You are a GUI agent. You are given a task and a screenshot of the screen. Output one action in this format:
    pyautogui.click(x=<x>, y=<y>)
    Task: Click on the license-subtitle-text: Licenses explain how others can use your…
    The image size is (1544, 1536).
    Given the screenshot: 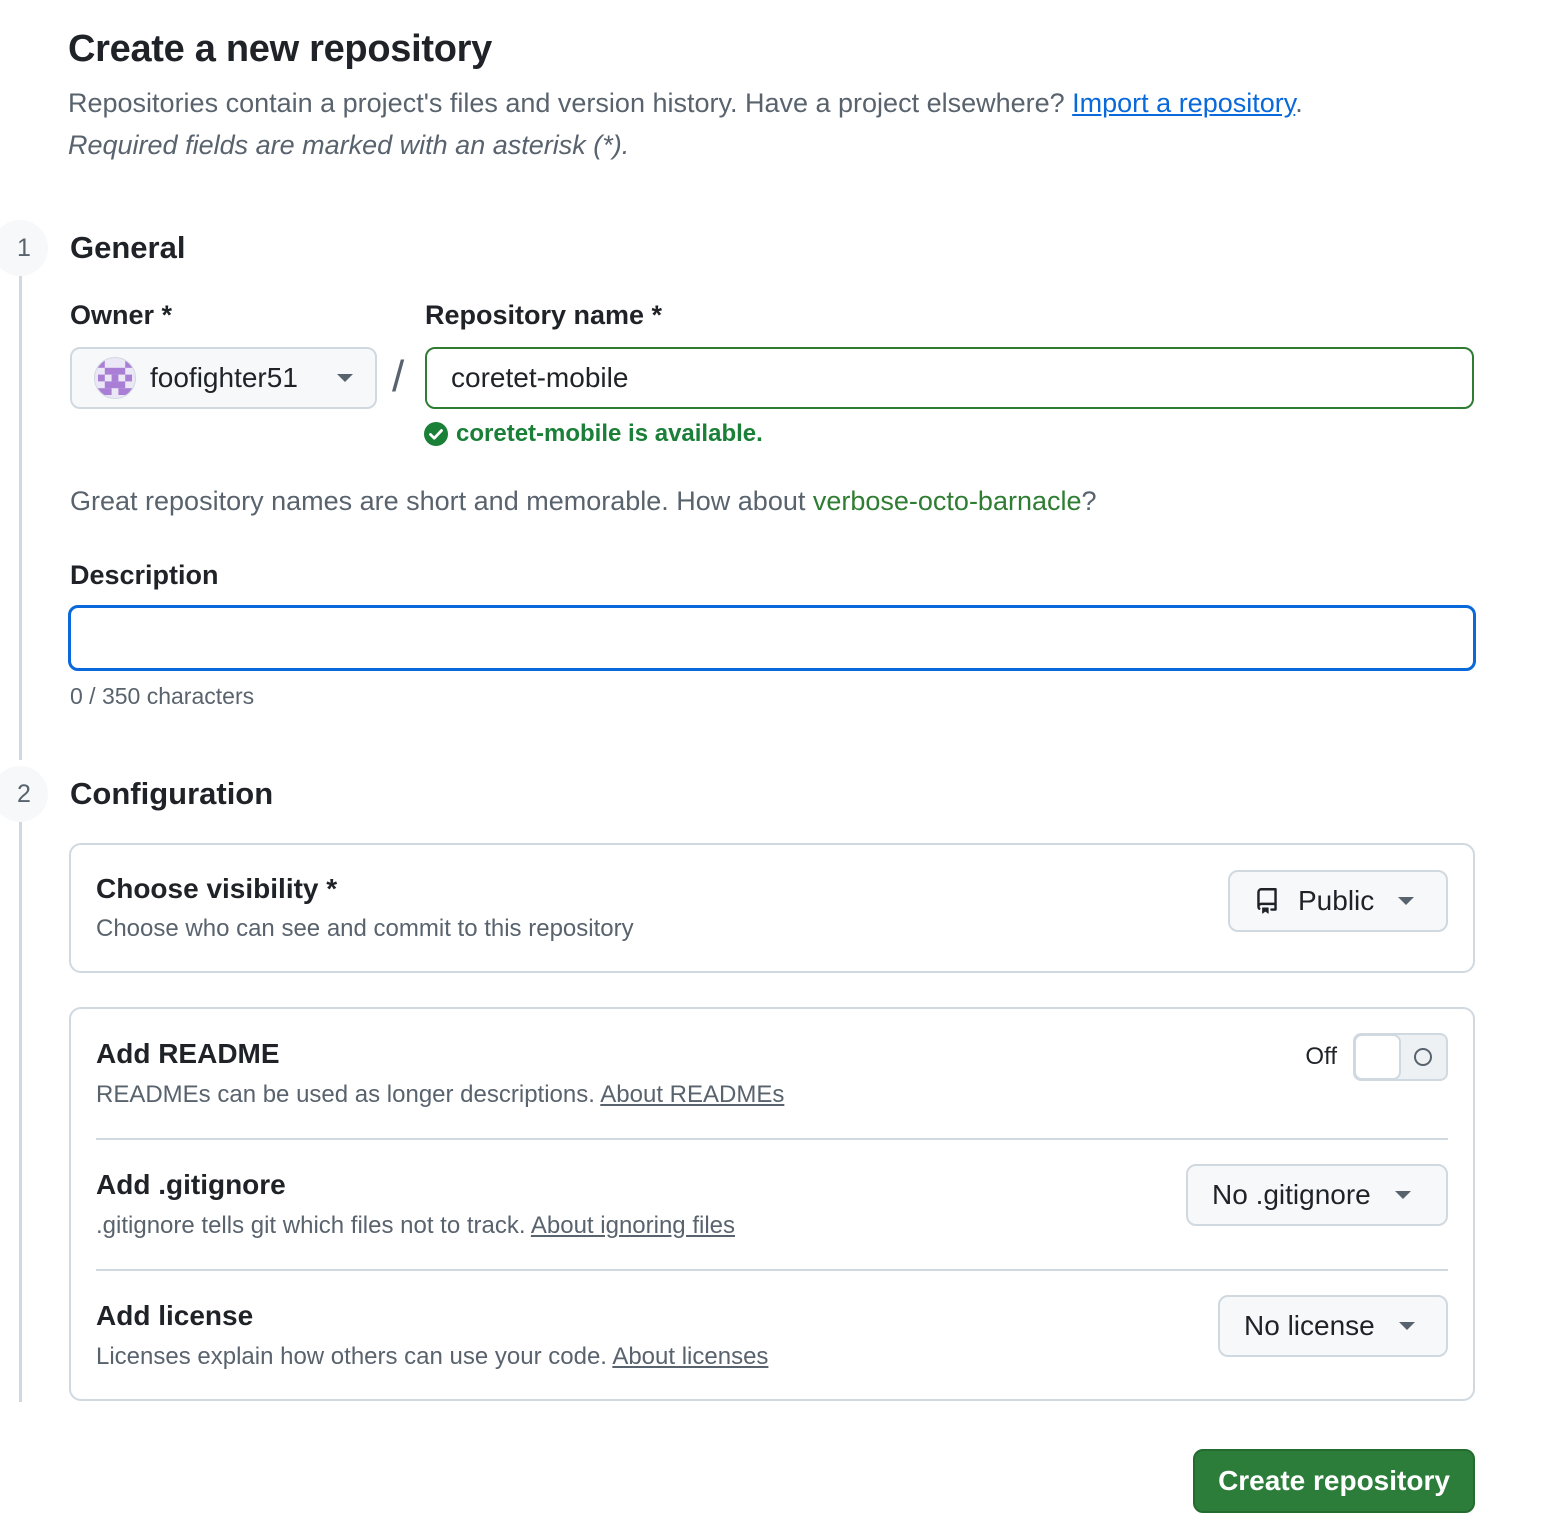 What is the action you would take?
    pyautogui.click(x=354, y=1356)
    